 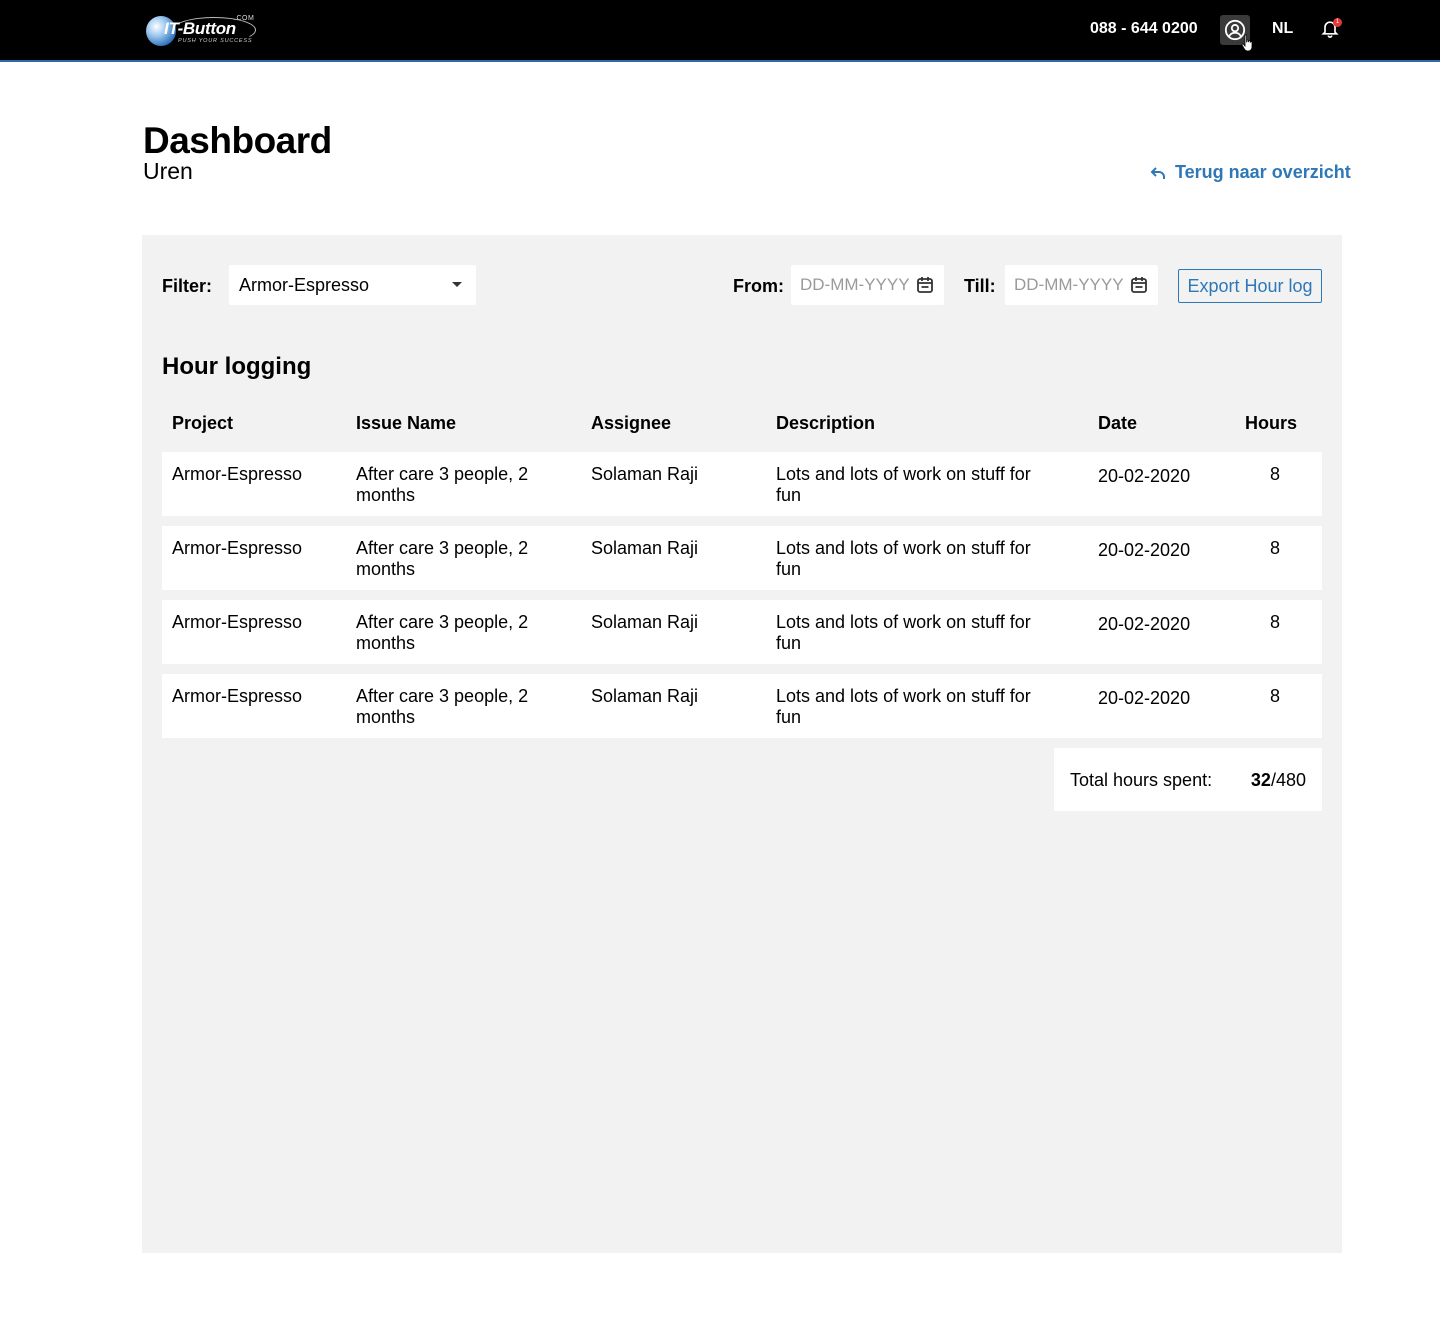 I want to click on column-header-assignee: Assignee, so click(x=631, y=423).